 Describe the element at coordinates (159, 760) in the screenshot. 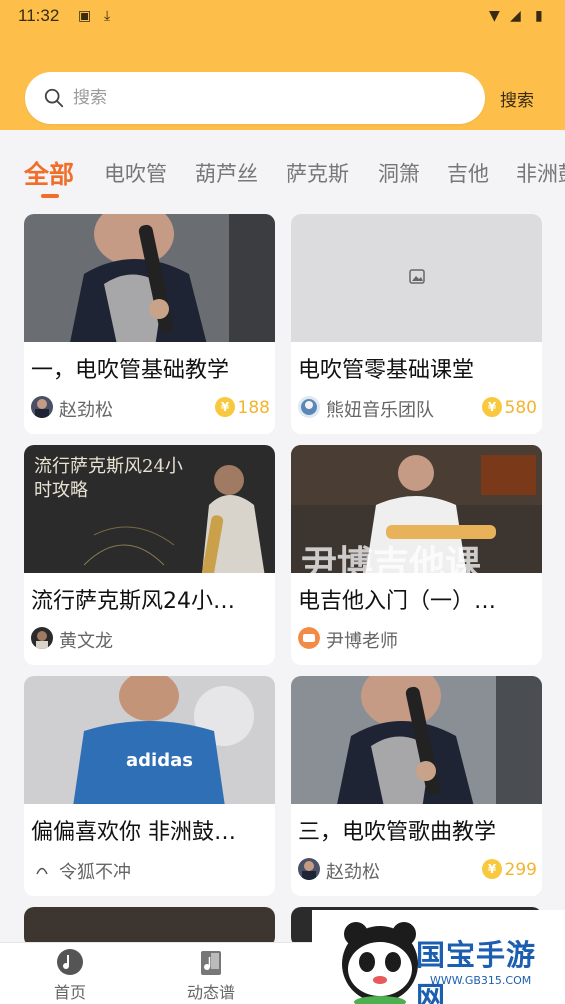

I see `thumbnail-text: adidas` at that location.